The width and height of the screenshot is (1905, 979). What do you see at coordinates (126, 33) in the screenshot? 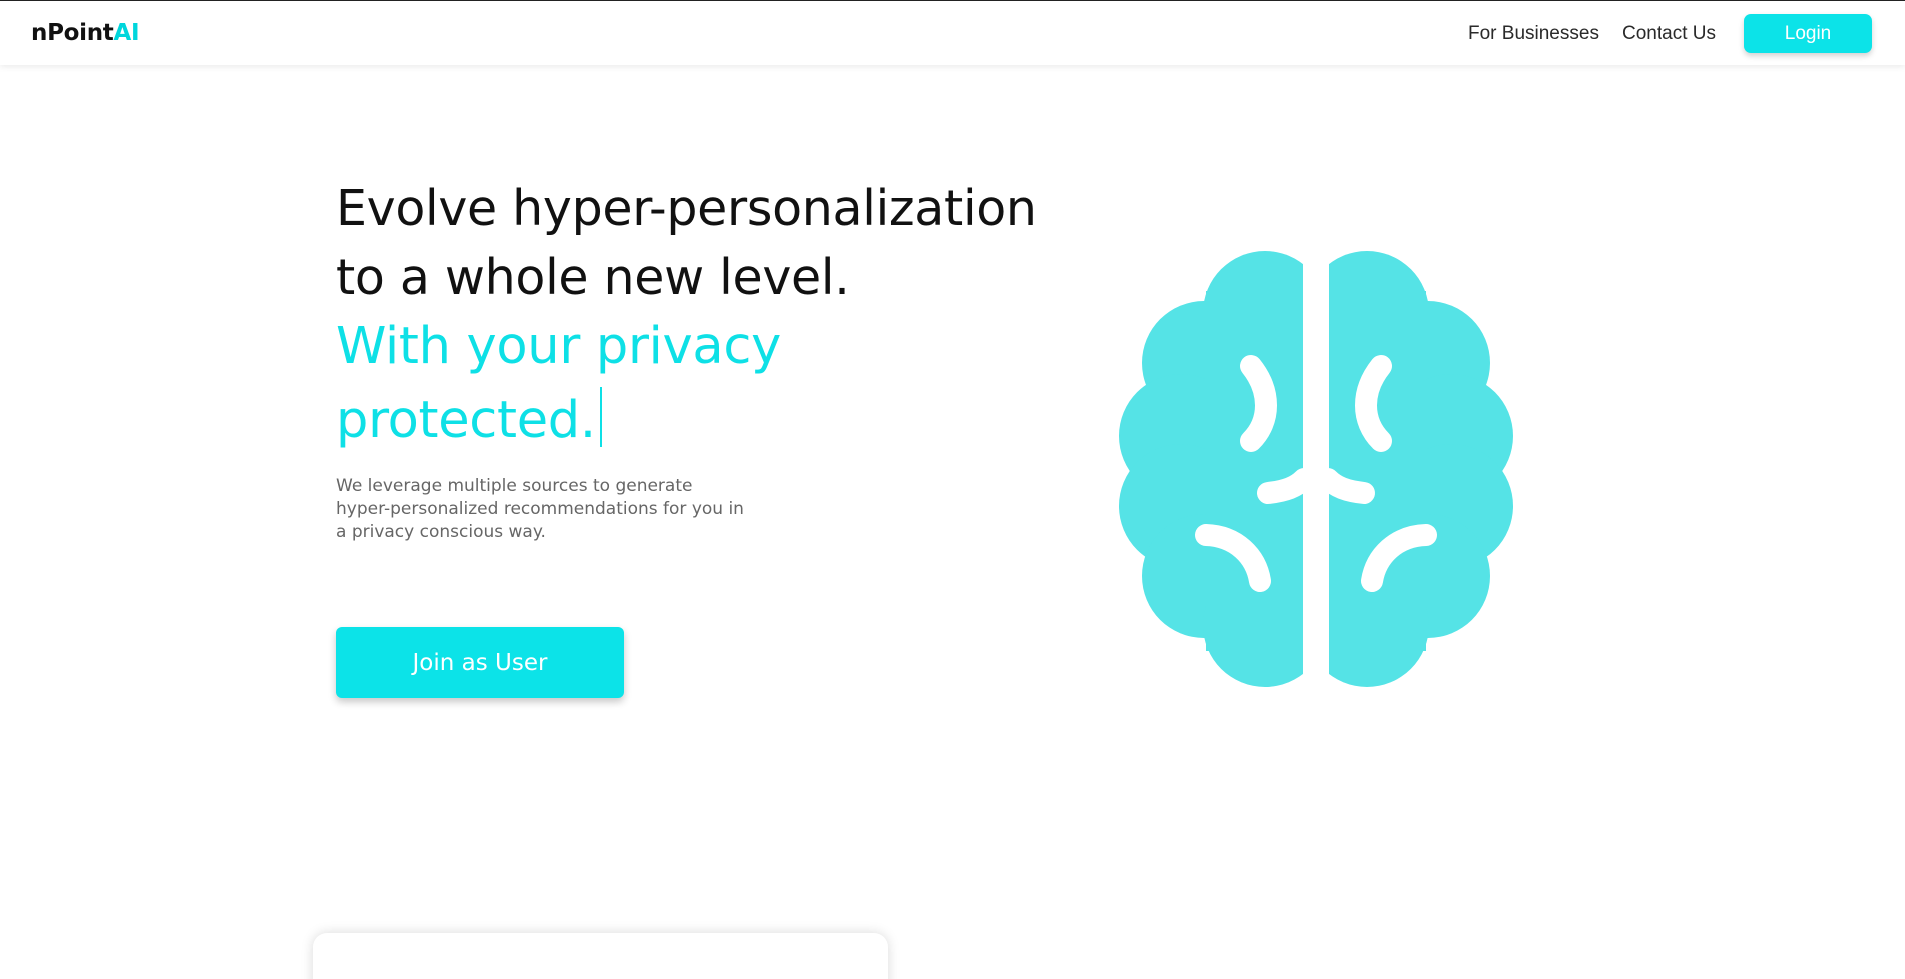
I see `brand-name-accent: AI` at bounding box center [126, 33].